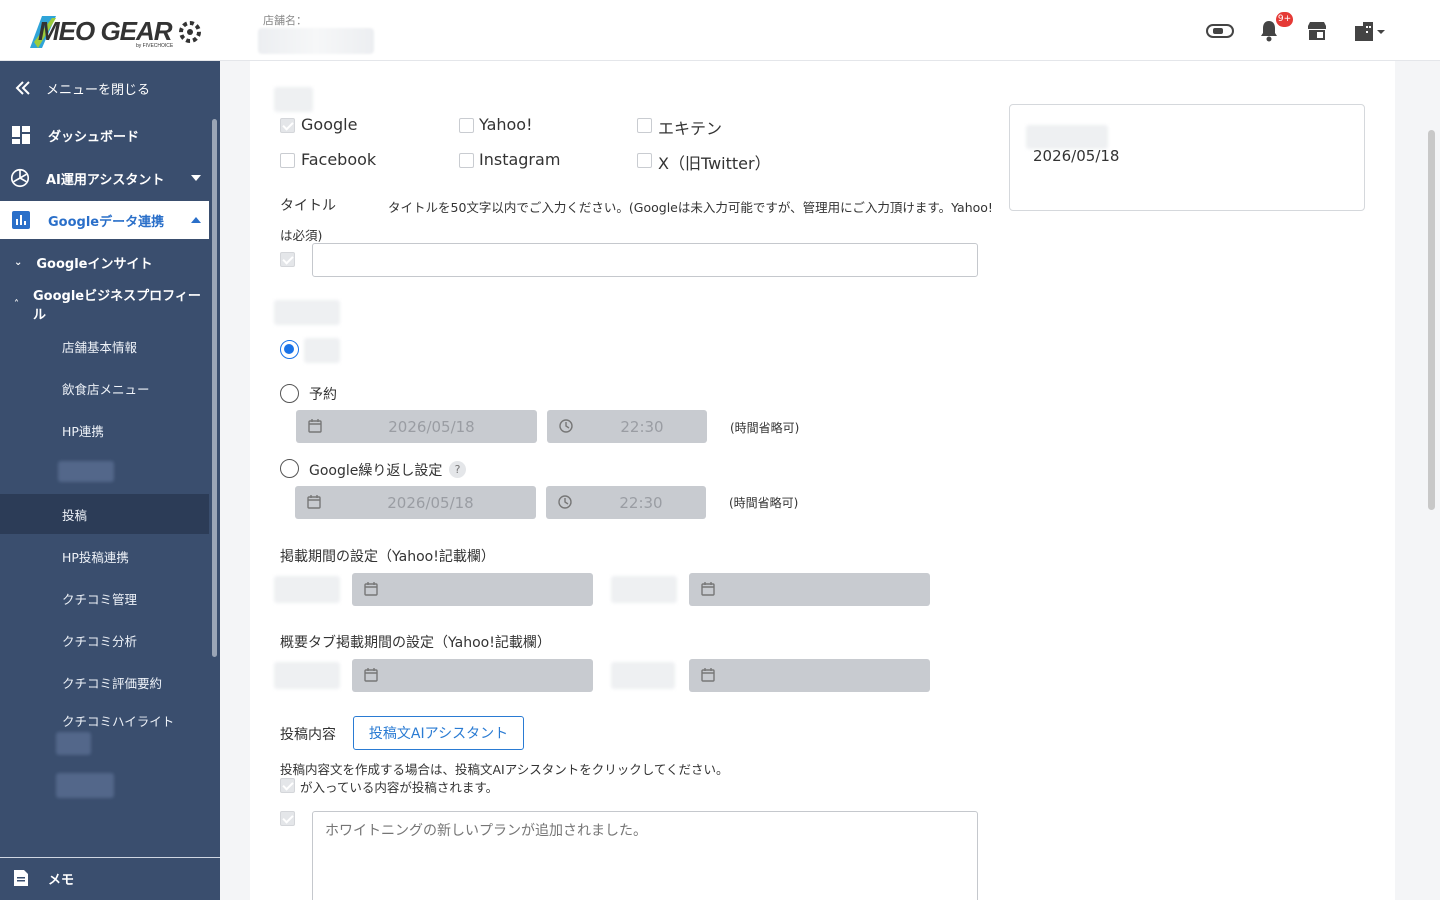 The width and height of the screenshot is (1440, 900). I want to click on restaurant-menu-label: 飲食店メニュー, so click(106, 389).